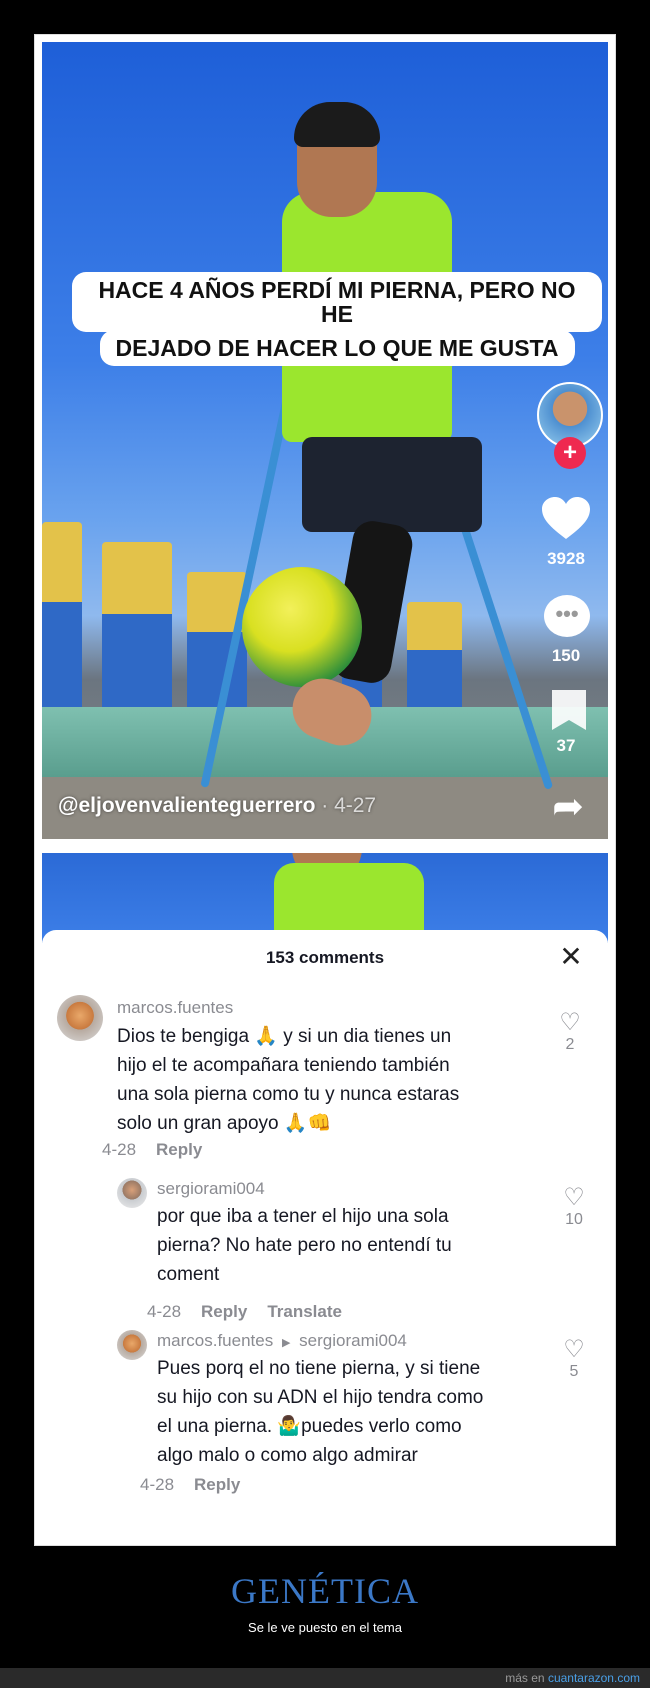 This screenshot has width=650, height=1688. I want to click on player-hair, so click(337, 124).